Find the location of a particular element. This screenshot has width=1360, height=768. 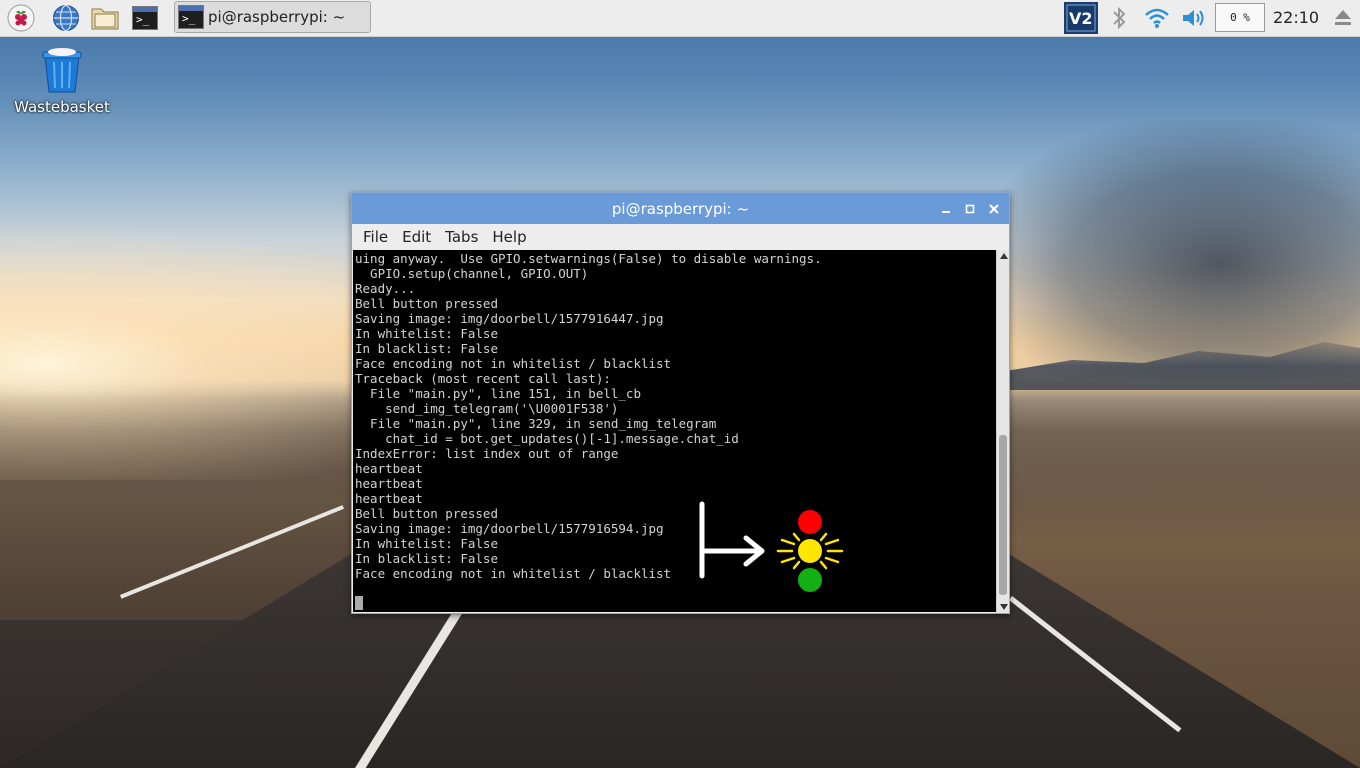

volume-icon is located at coordinates (1194, 18).